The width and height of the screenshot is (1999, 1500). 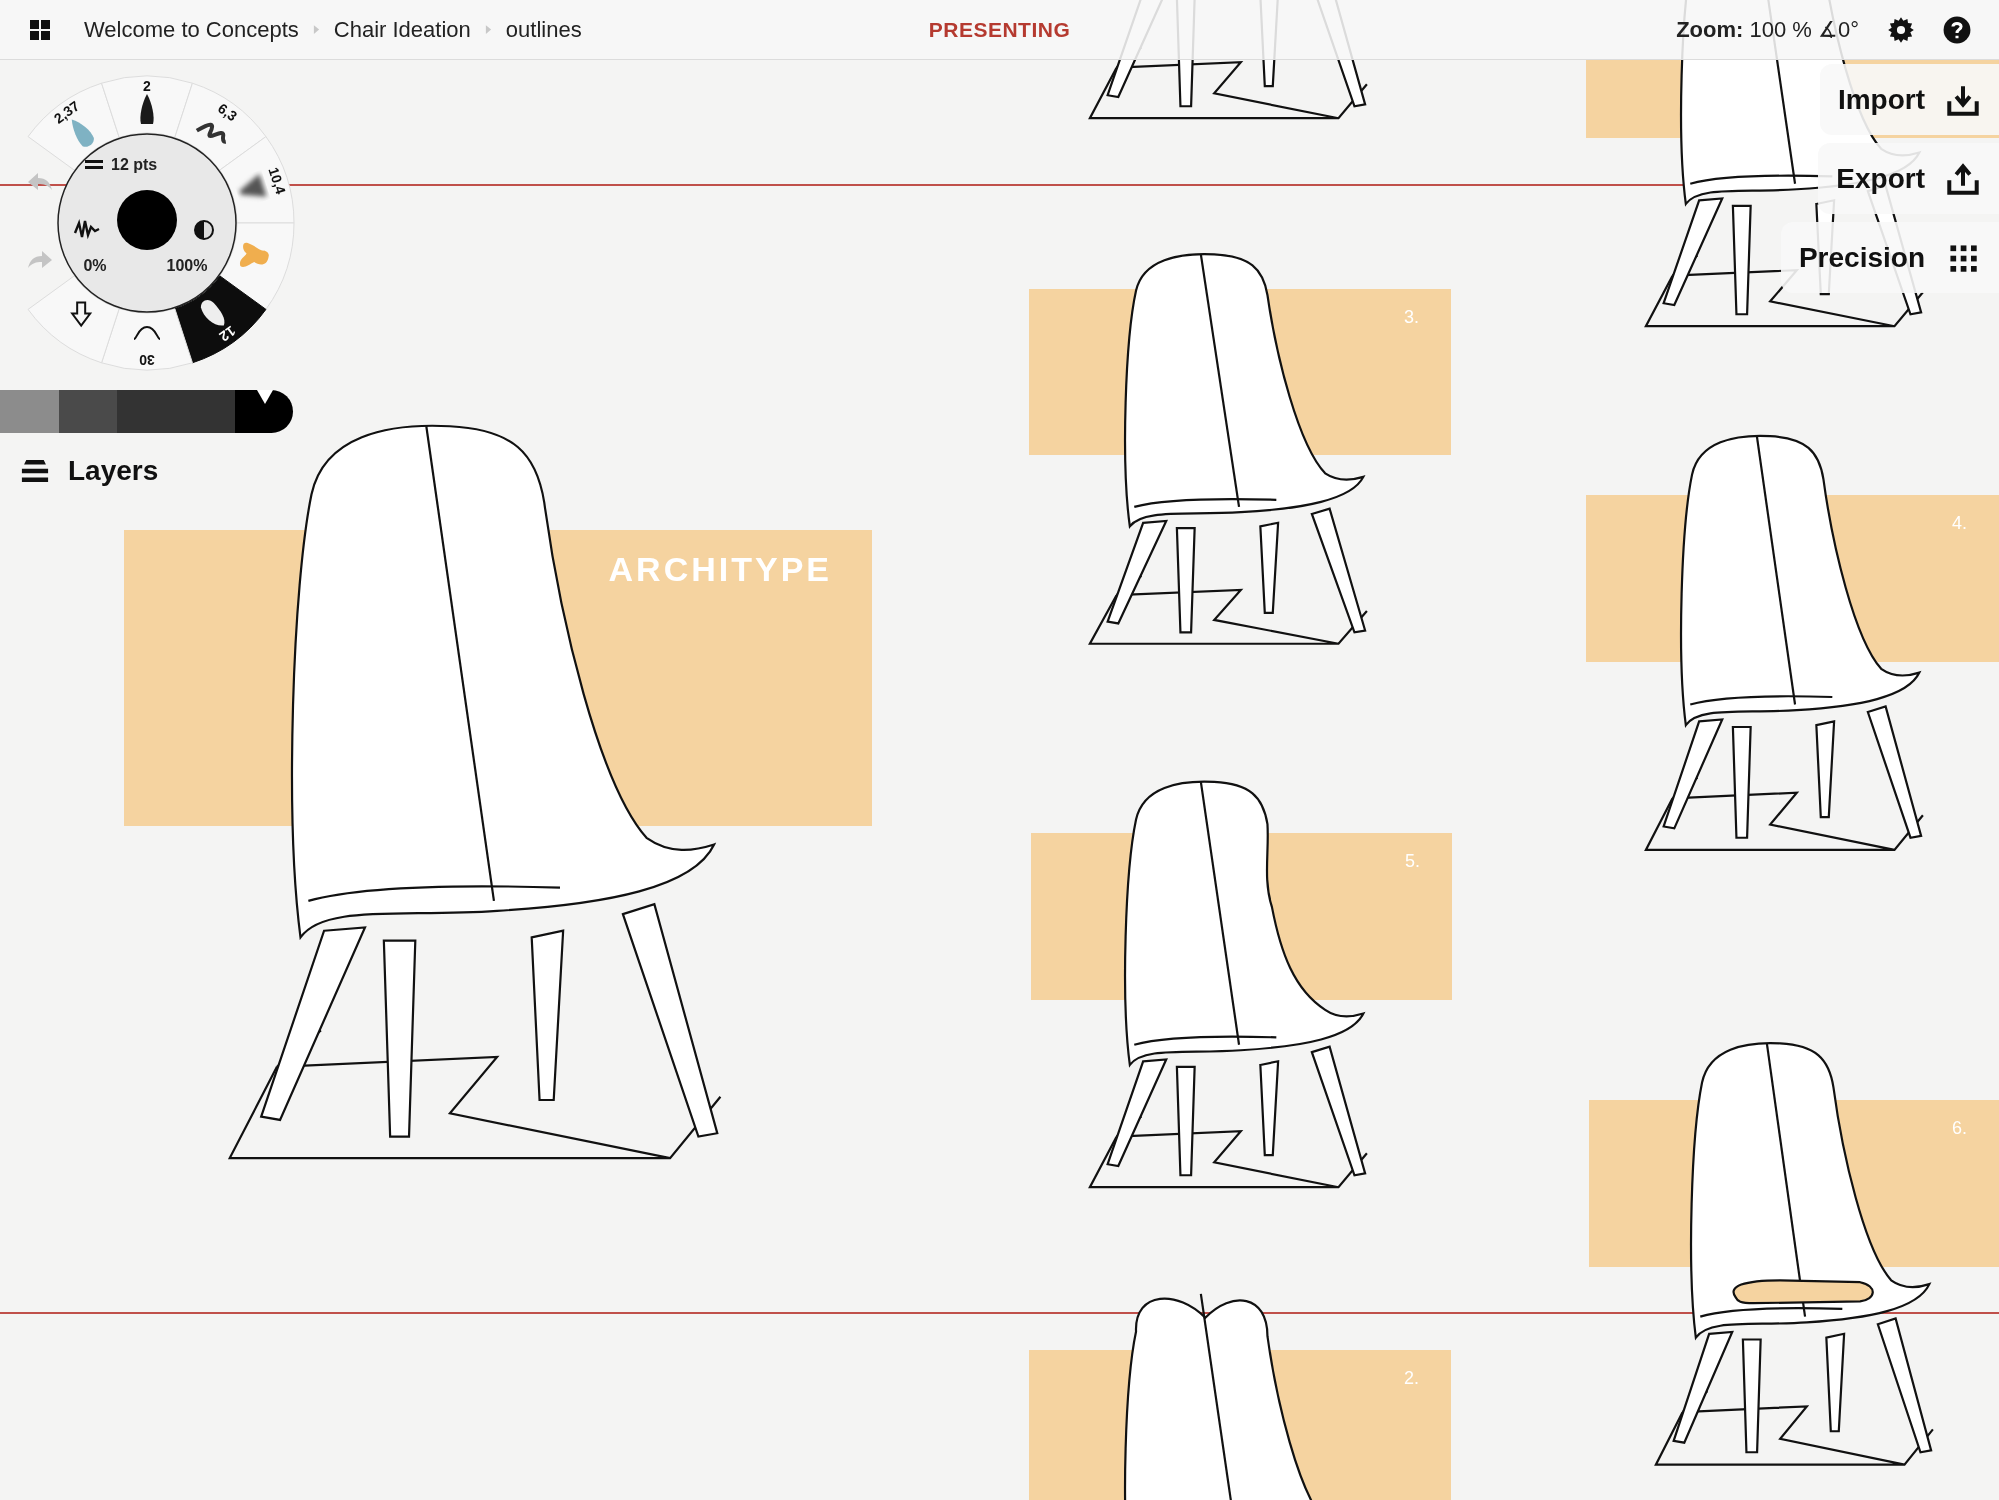 I want to click on menu-item: Import, so click(x=1909, y=99).